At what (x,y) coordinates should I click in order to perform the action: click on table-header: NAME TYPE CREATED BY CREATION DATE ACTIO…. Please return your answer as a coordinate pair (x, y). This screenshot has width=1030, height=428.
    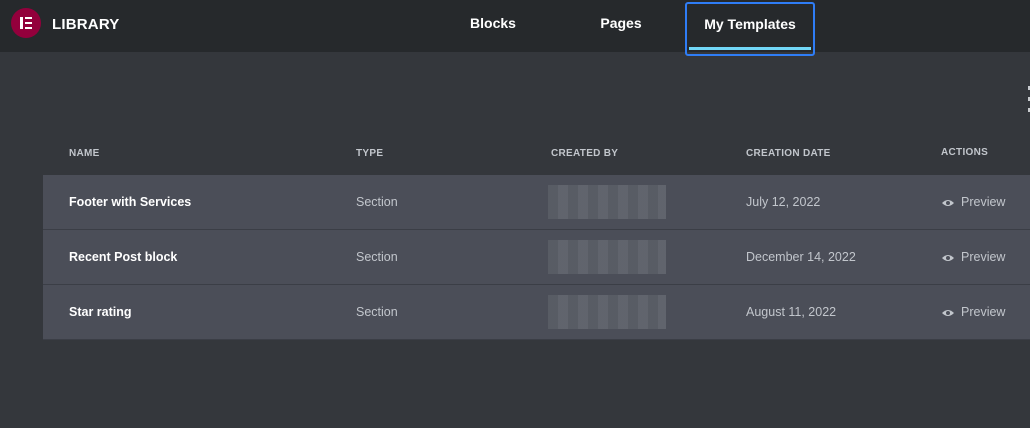
    Looking at the image, I should click on (536, 154).